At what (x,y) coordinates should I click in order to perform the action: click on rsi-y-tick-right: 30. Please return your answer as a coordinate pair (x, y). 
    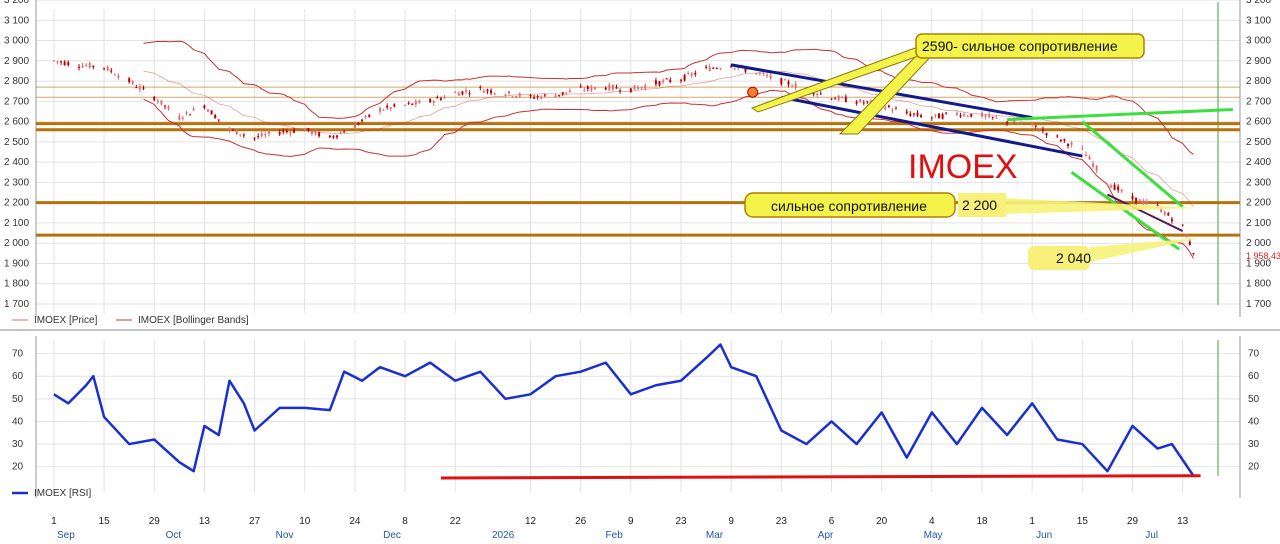
    Looking at the image, I should click on (1254, 444).